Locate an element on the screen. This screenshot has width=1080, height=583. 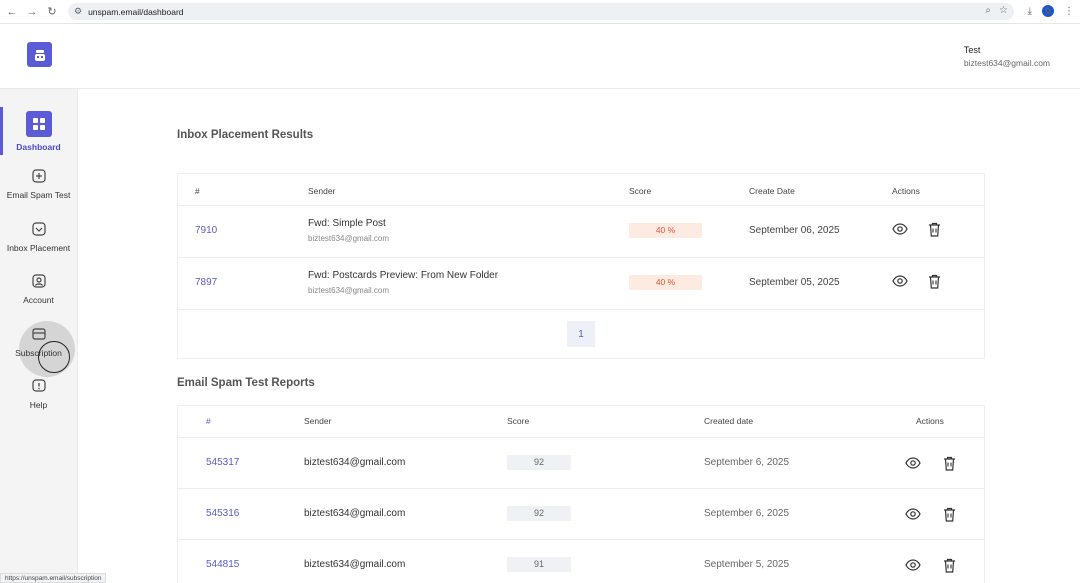
user-info: Test biztest634@gmail.com is located at coordinates (1007, 56).